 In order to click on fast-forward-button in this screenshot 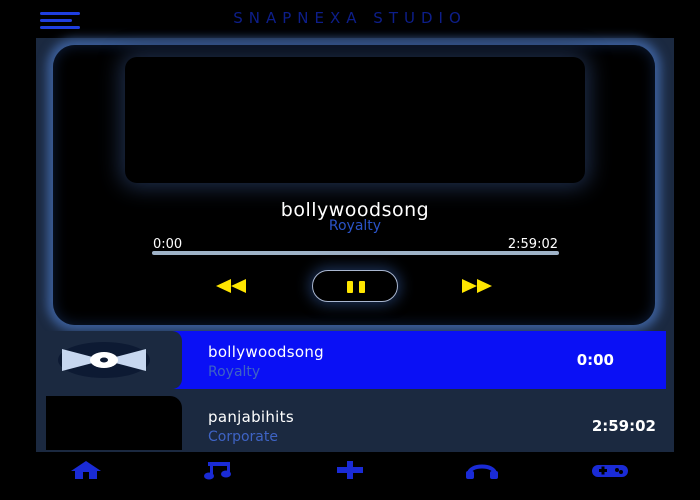, I will do `click(478, 286)`.